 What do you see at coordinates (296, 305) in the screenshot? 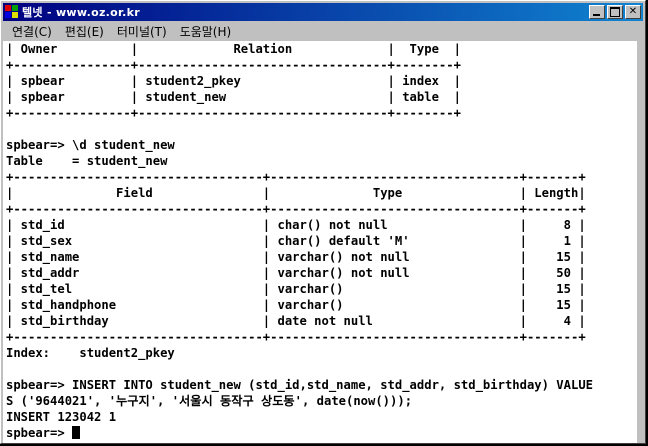
I see `terminal-line: | std_handphone | varchar() | 15 |` at bounding box center [296, 305].